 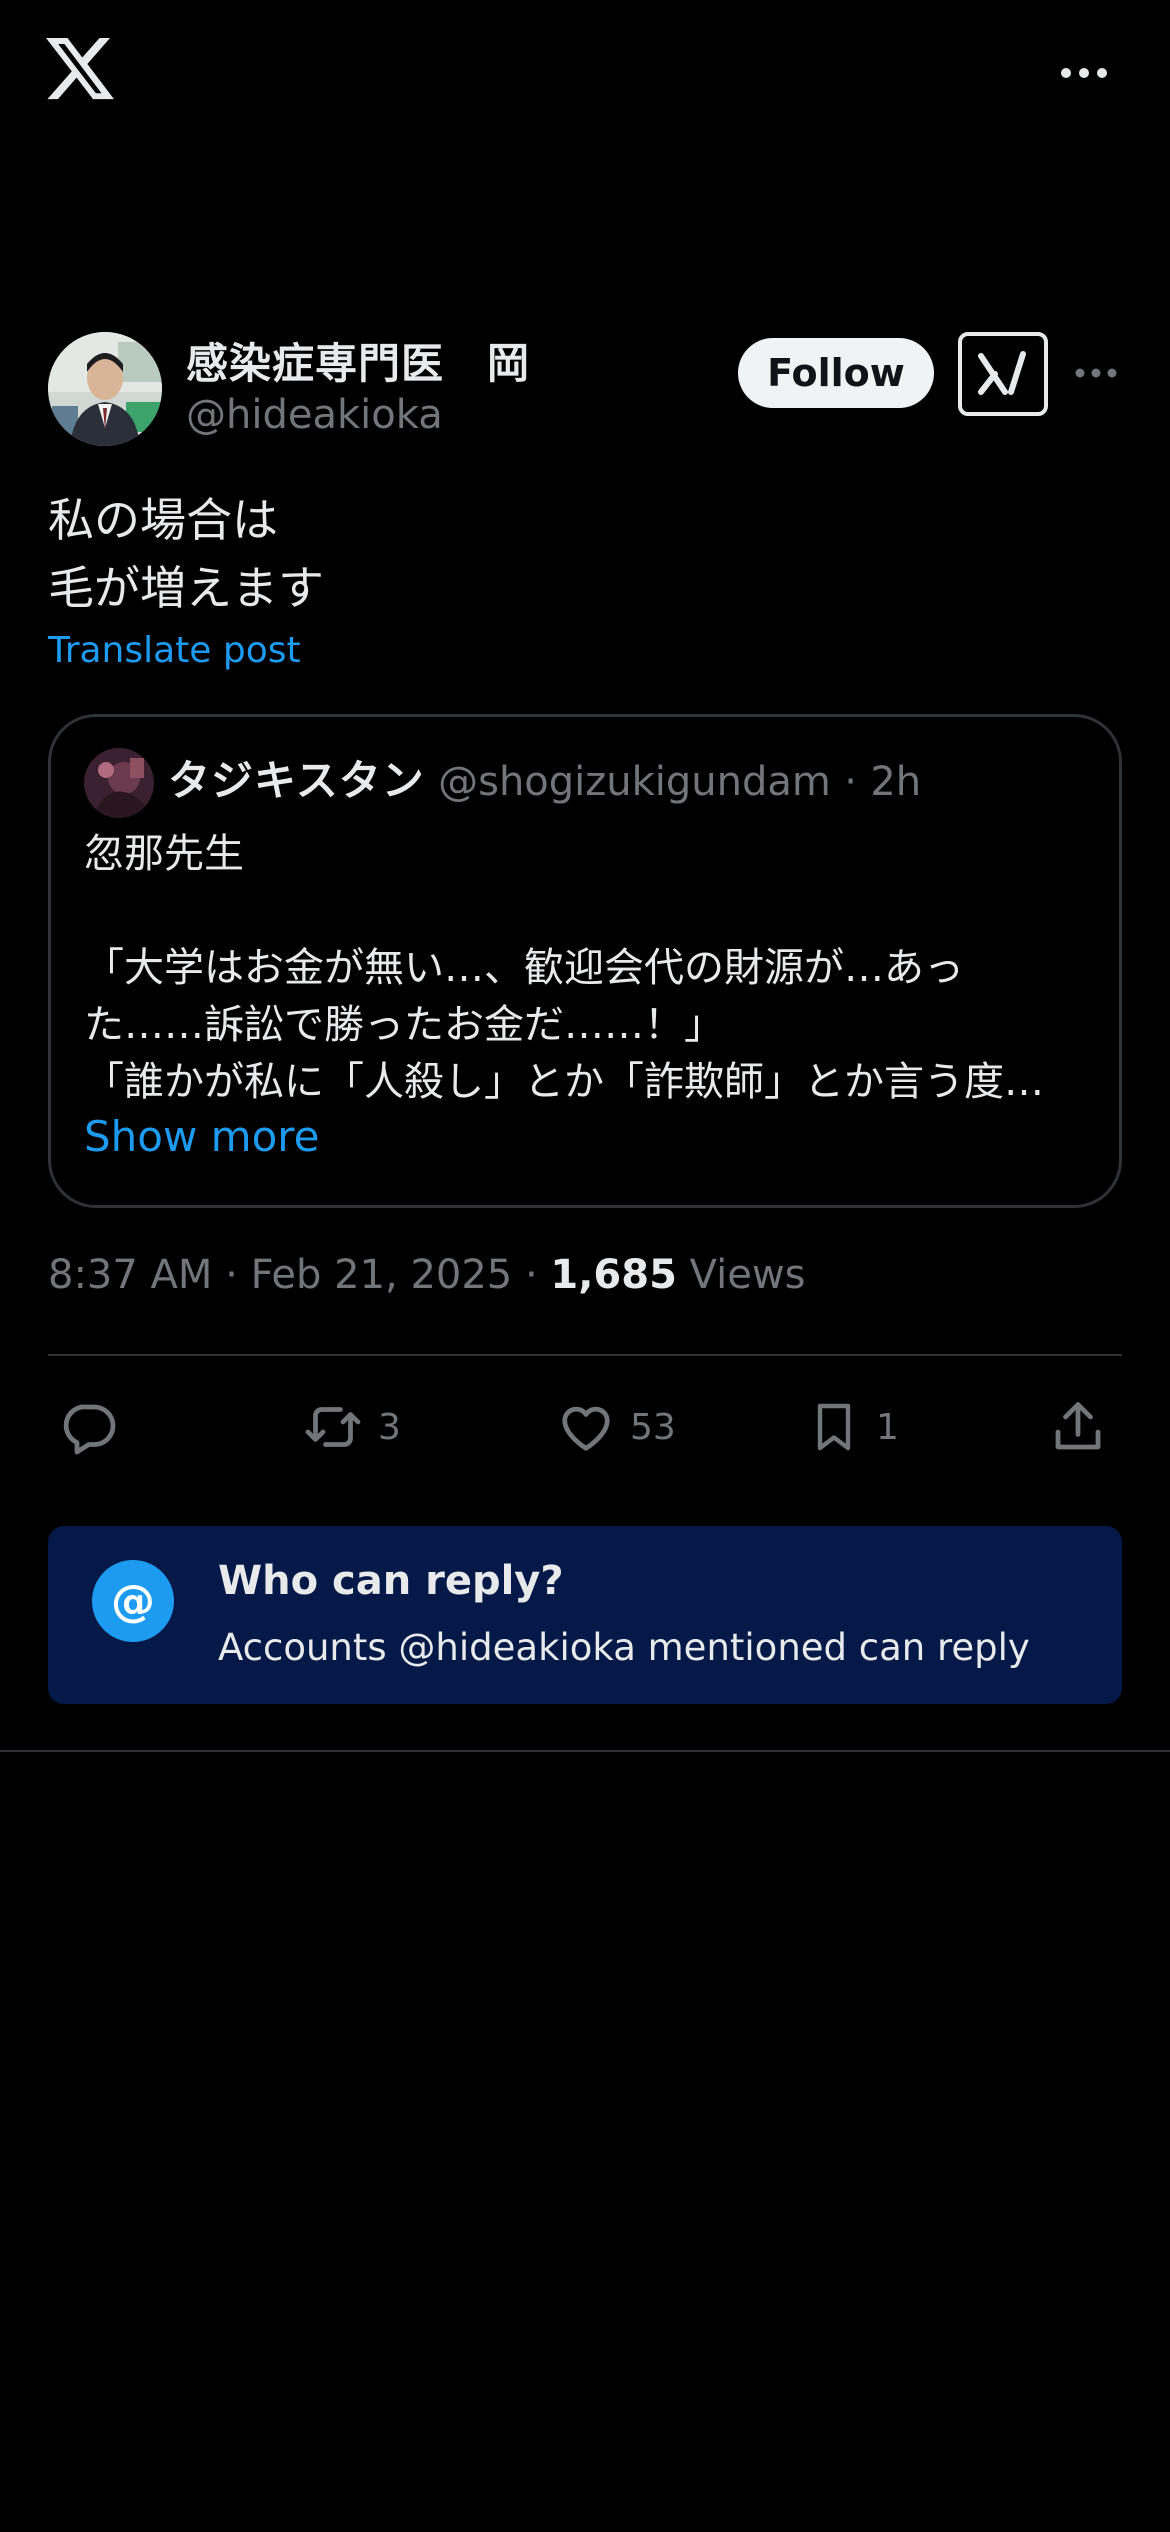 What do you see at coordinates (381, 1275) in the screenshot?
I see `post-date: Feb 21, 2025` at bounding box center [381, 1275].